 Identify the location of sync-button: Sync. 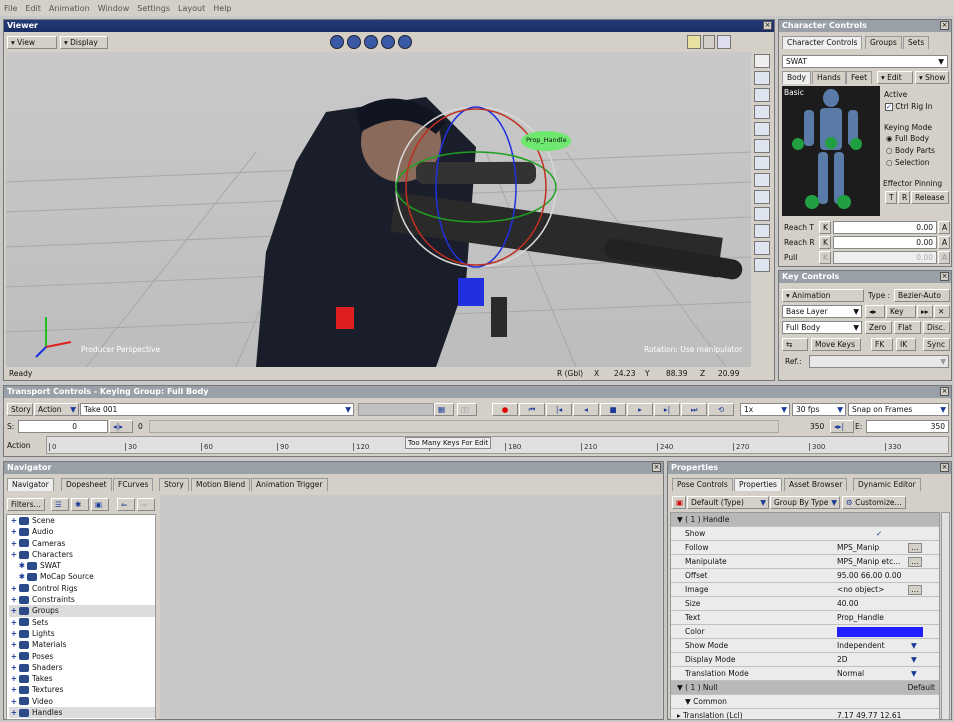
(936, 344).